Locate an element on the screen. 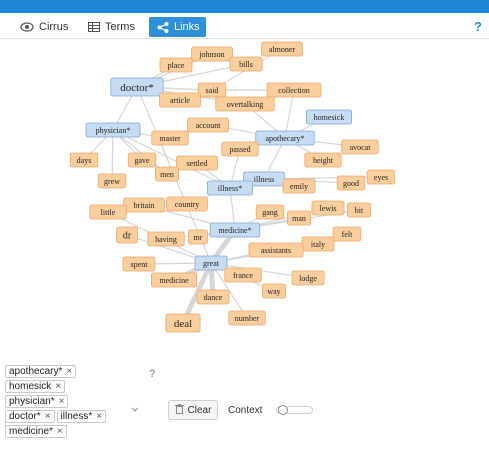 The height and width of the screenshot is (454, 489). graph-node-label: lodge is located at coordinates (308, 278).